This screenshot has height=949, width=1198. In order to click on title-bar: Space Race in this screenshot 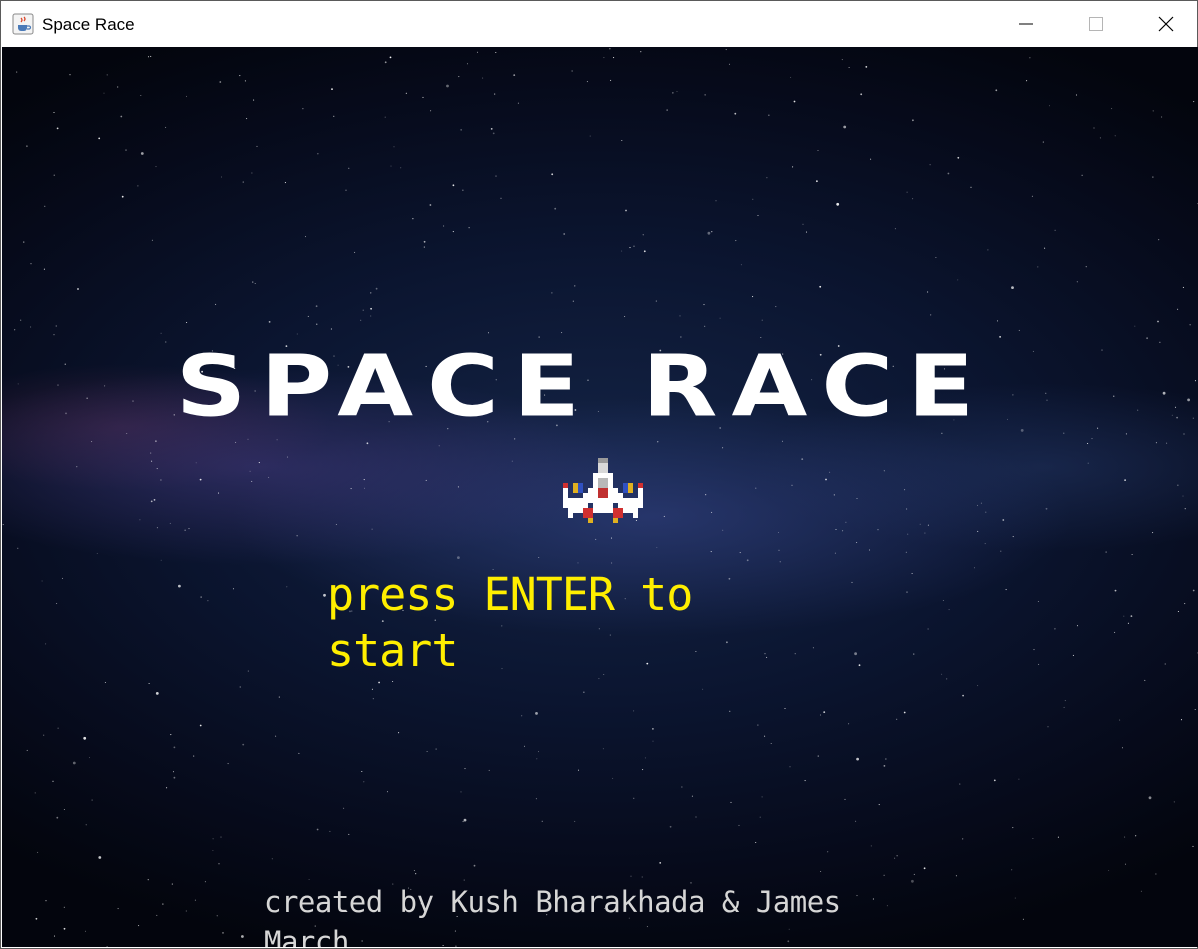, I will do `click(599, 24)`.